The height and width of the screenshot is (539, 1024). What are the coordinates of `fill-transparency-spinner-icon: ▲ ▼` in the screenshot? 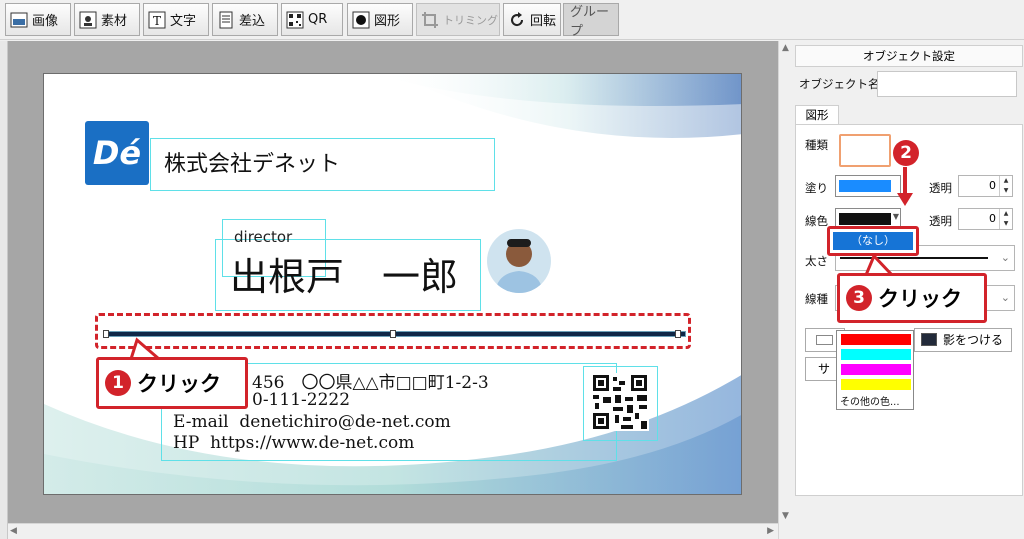 It's located at (1005, 186).